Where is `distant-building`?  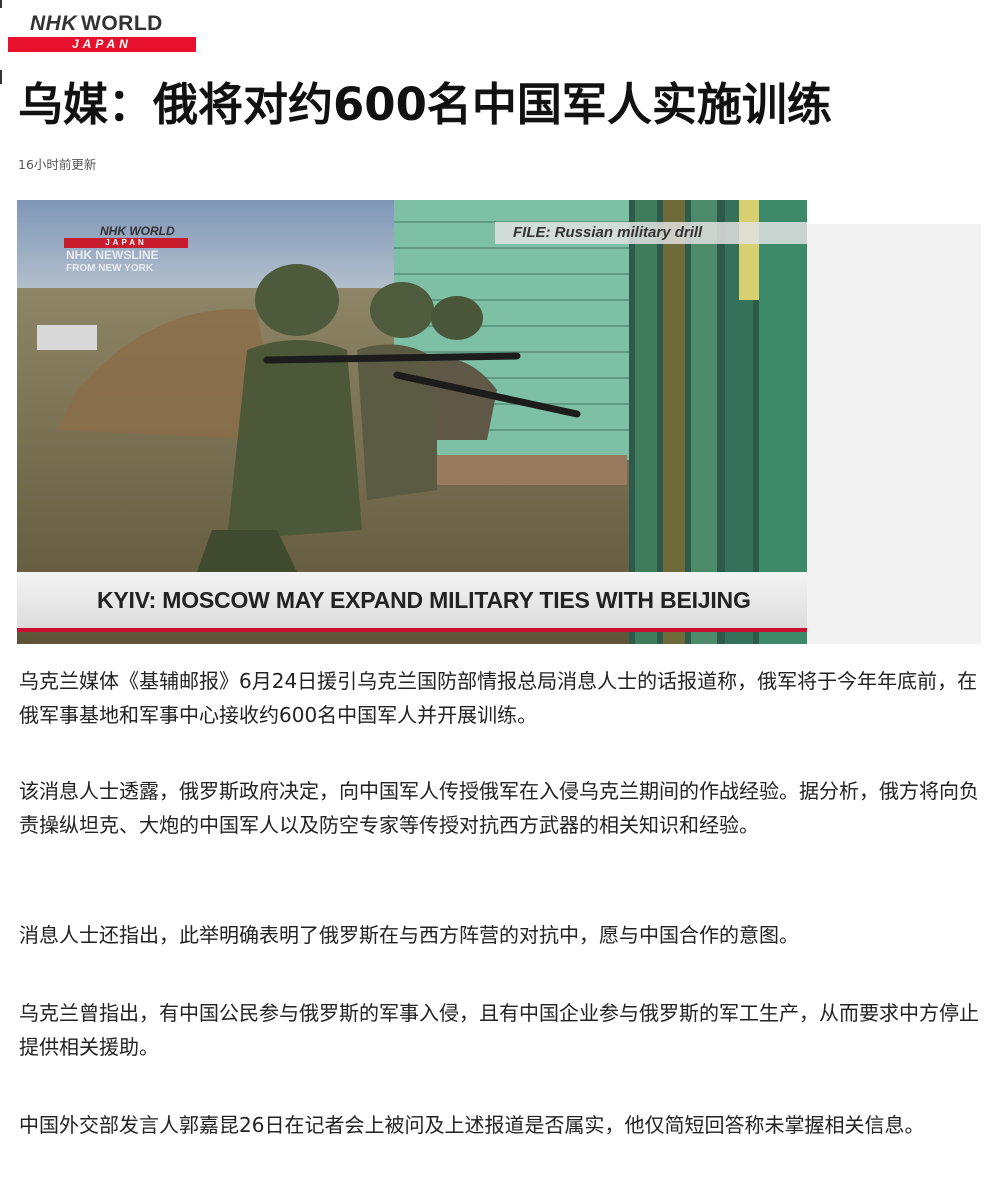 distant-building is located at coordinates (67, 337).